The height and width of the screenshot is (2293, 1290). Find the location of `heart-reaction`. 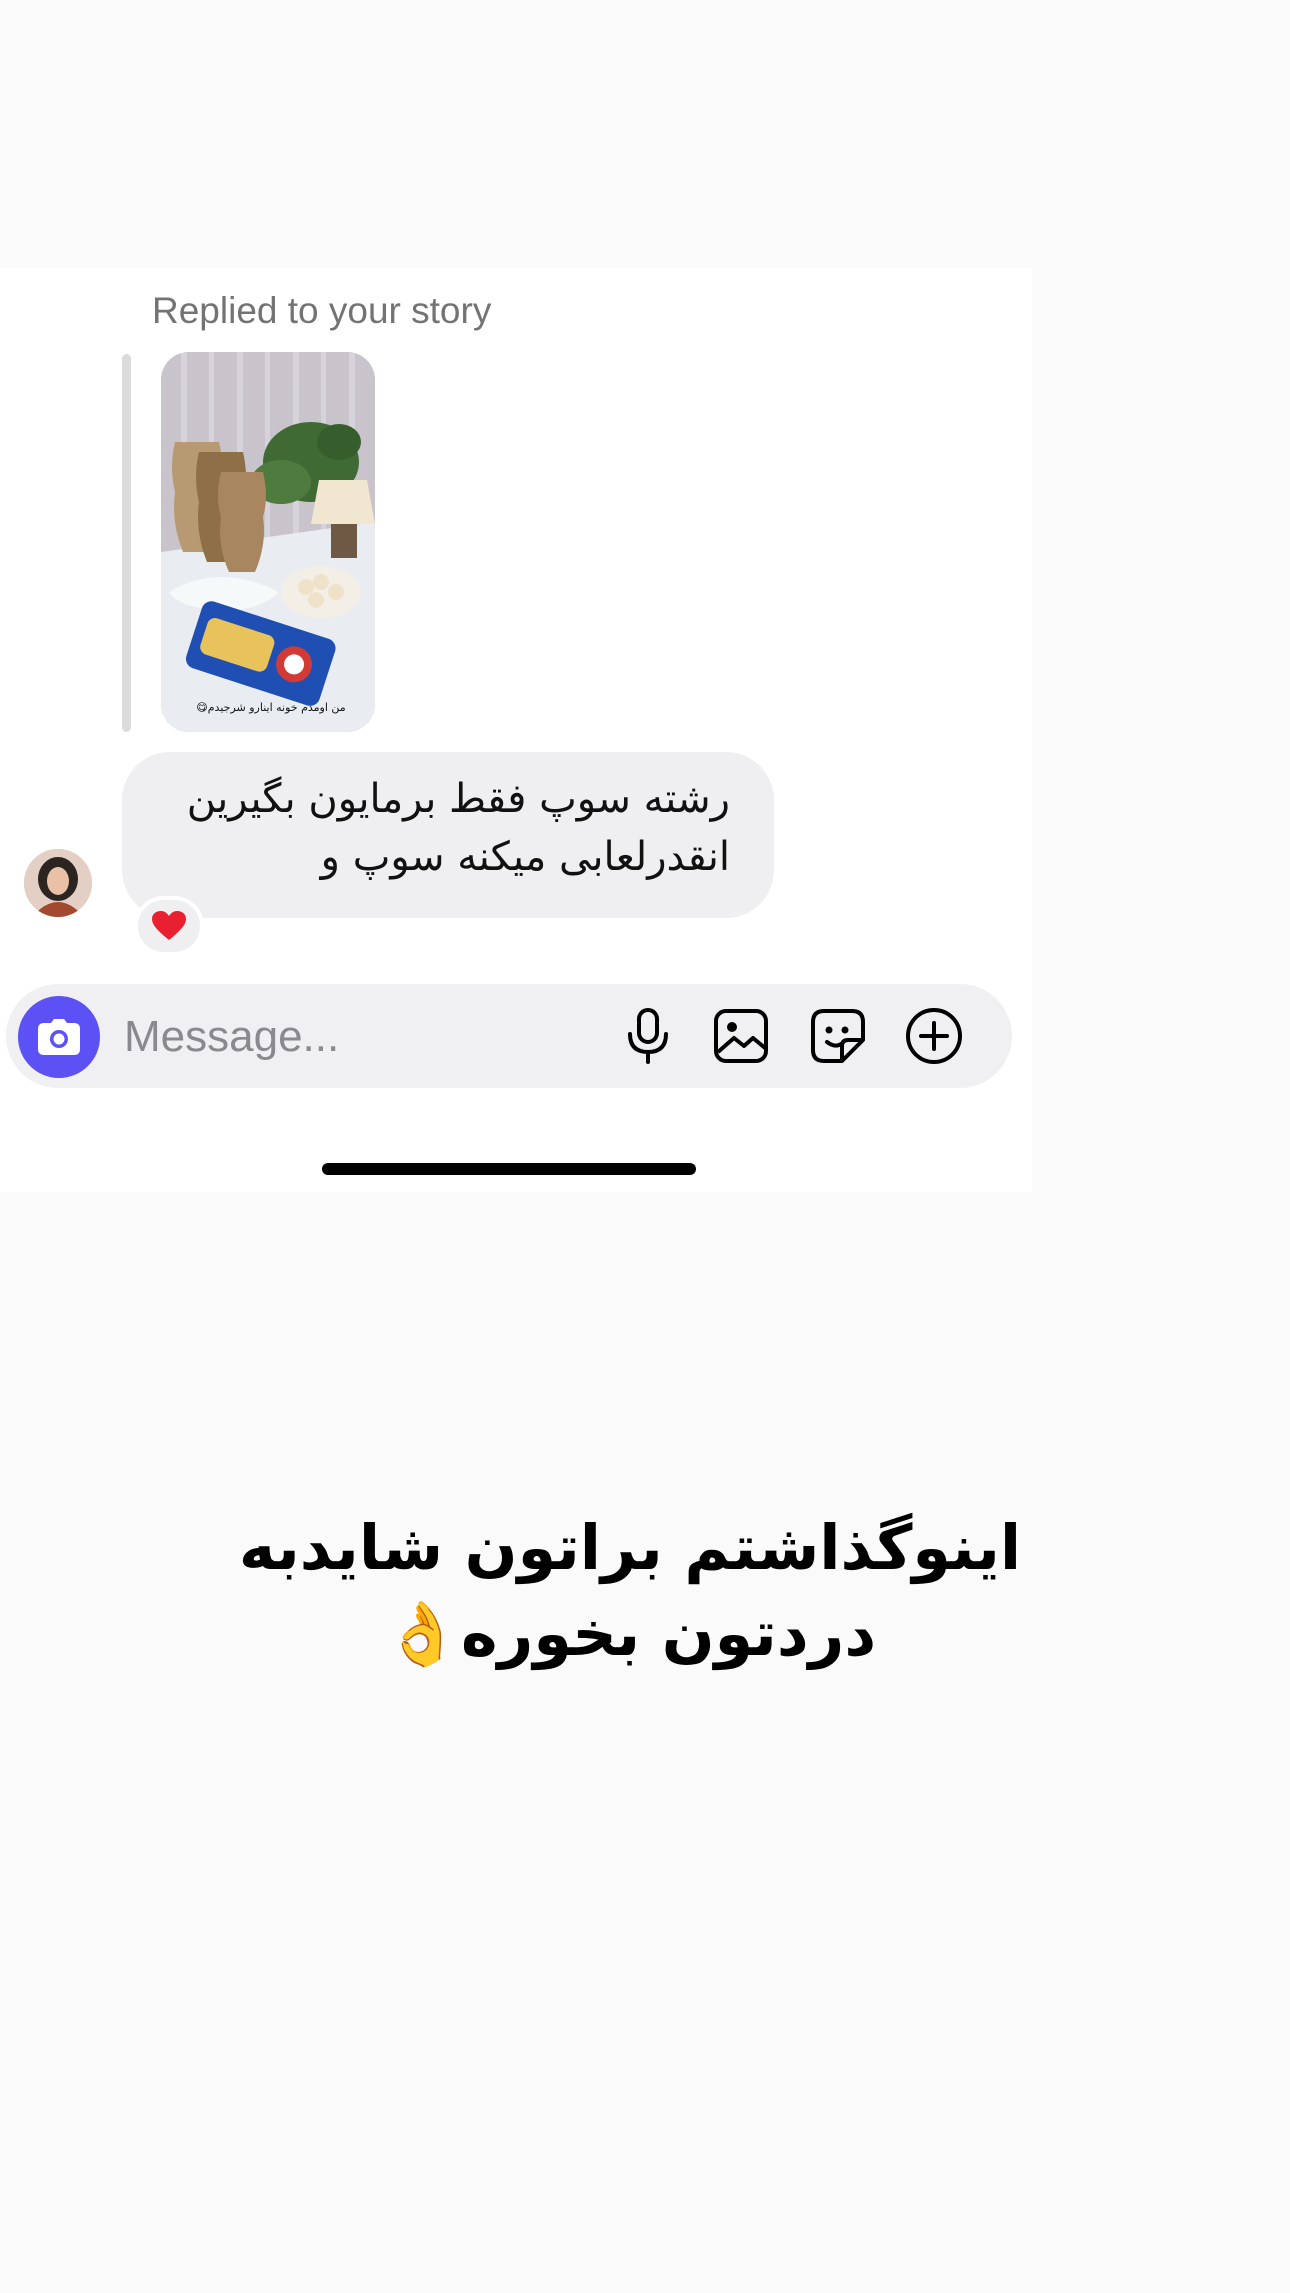

heart-reaction is located at coordinates (169, 926).